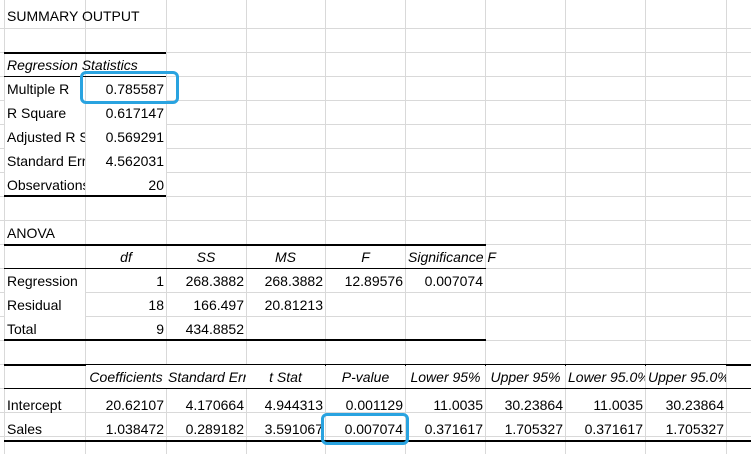  What do you see at coordinates (365, 377) in the screenshot?
I see `coef-header-p-value: P-value` at bounding box center [365, 377].